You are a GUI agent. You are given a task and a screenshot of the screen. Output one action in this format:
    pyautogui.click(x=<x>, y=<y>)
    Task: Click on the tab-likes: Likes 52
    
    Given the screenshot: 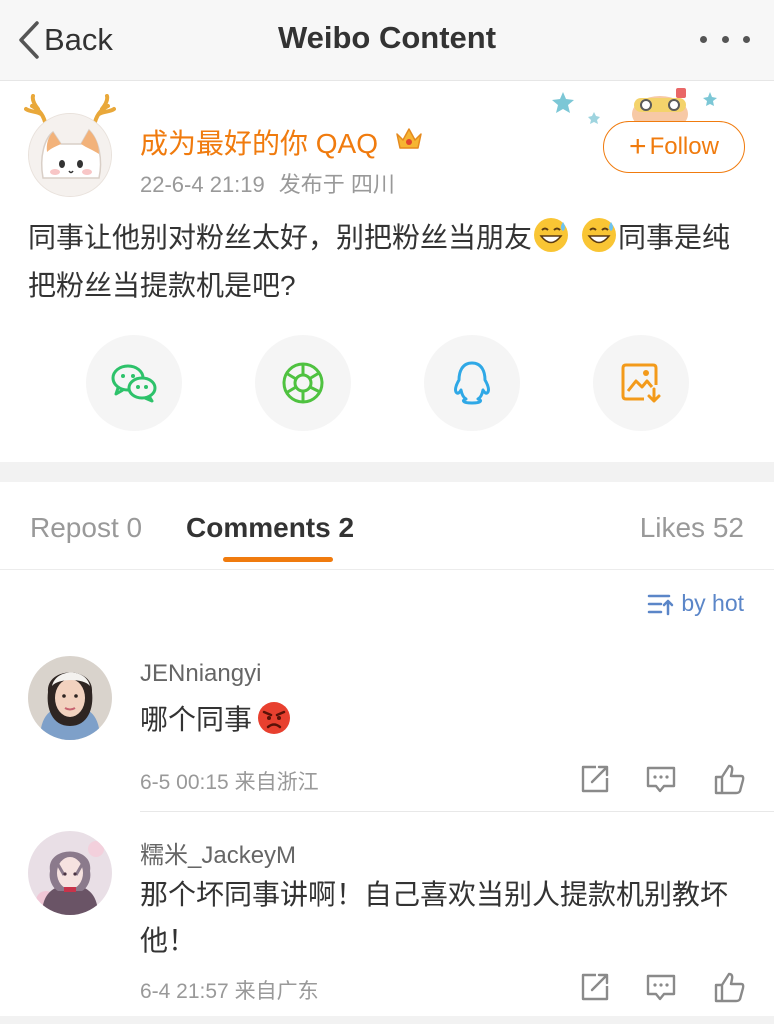 What is the action you would take?
    pyautogui.click(x=692, y=528)
    